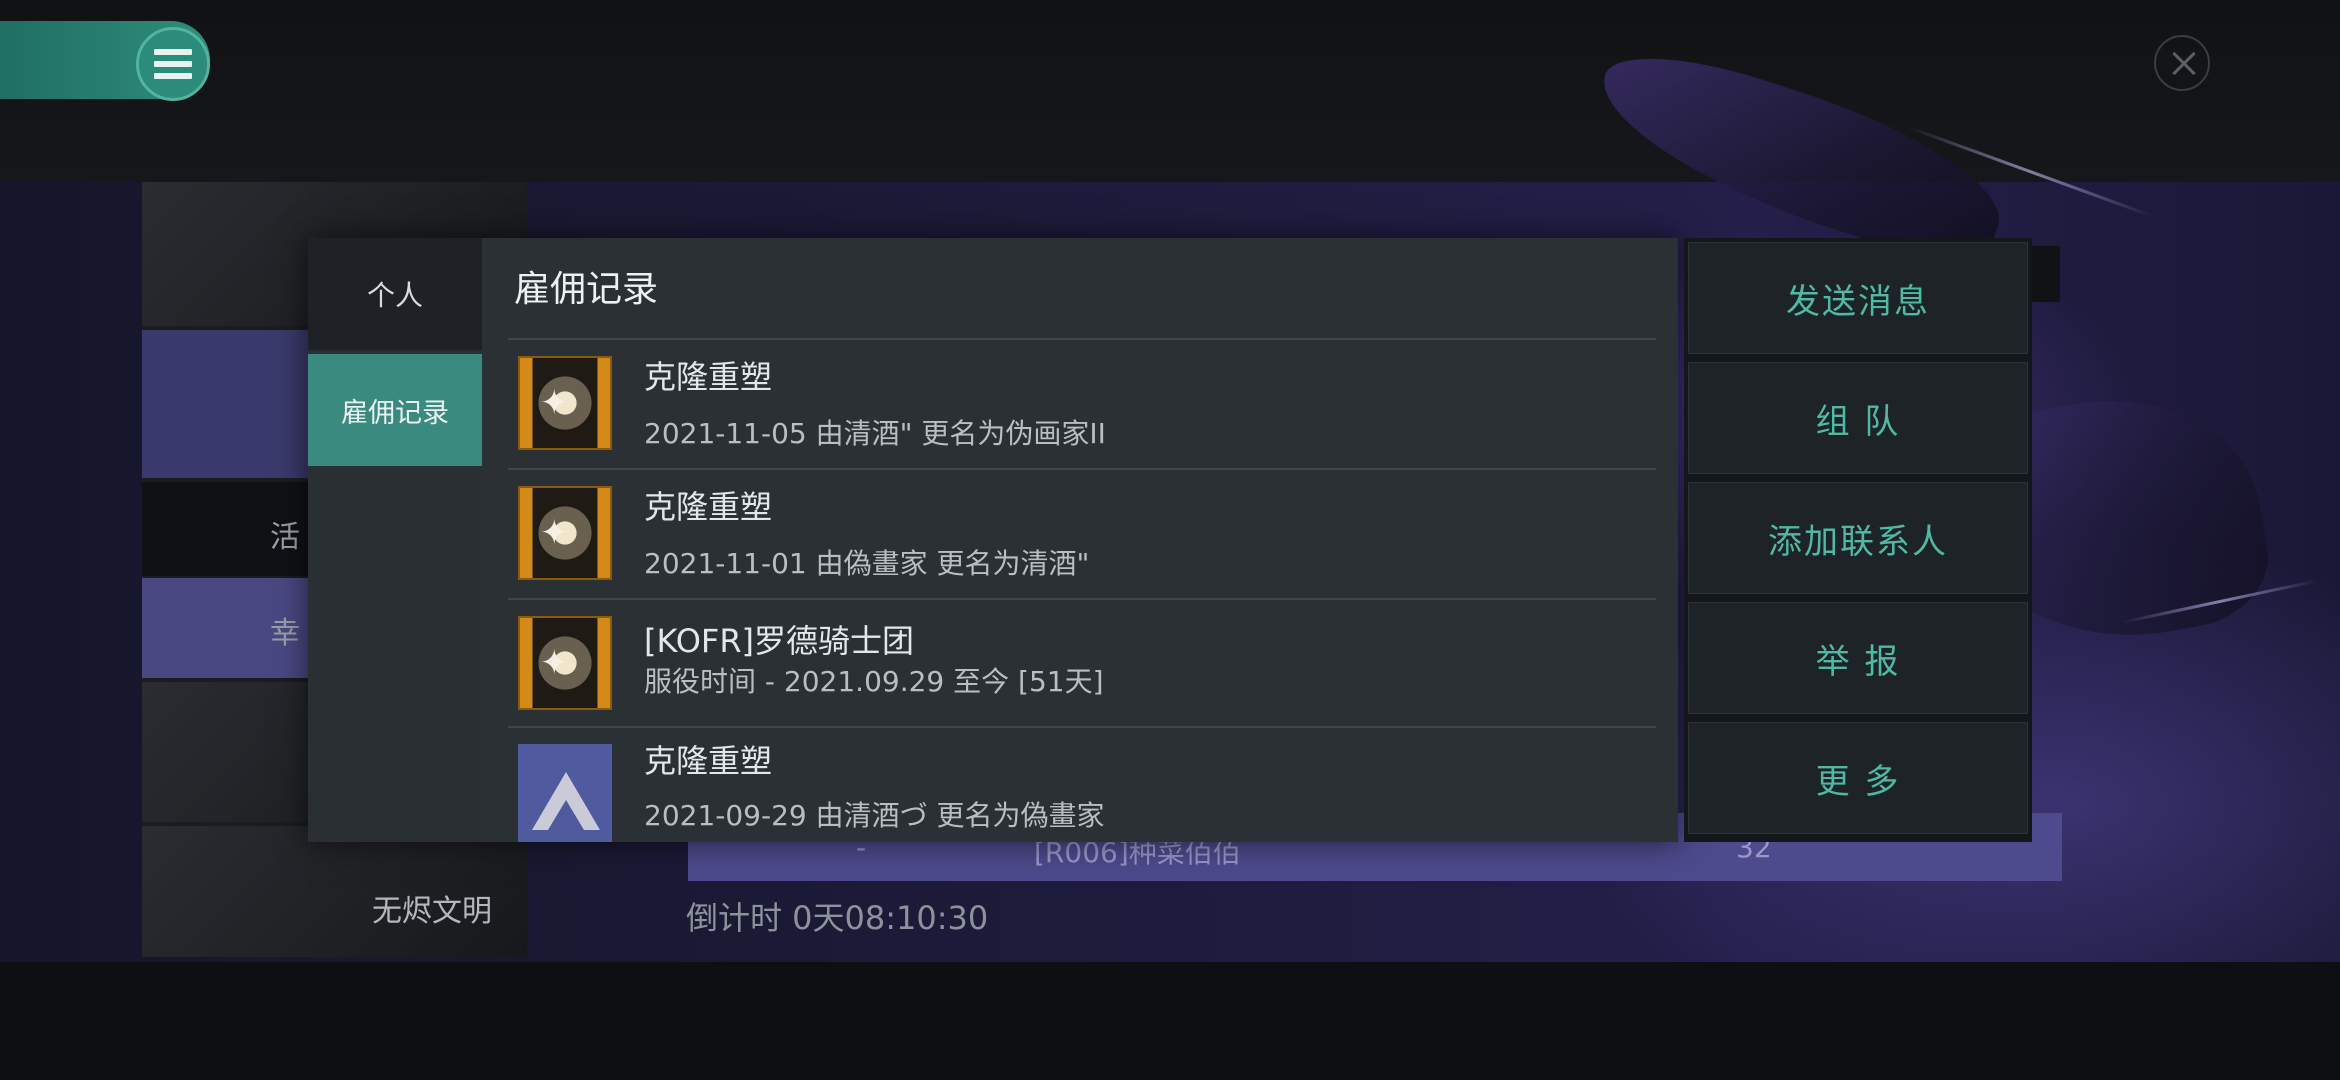  I want to click on record-detail: 2021-11-05 由清酒" 更名为伪画家II, so click(875, 433).